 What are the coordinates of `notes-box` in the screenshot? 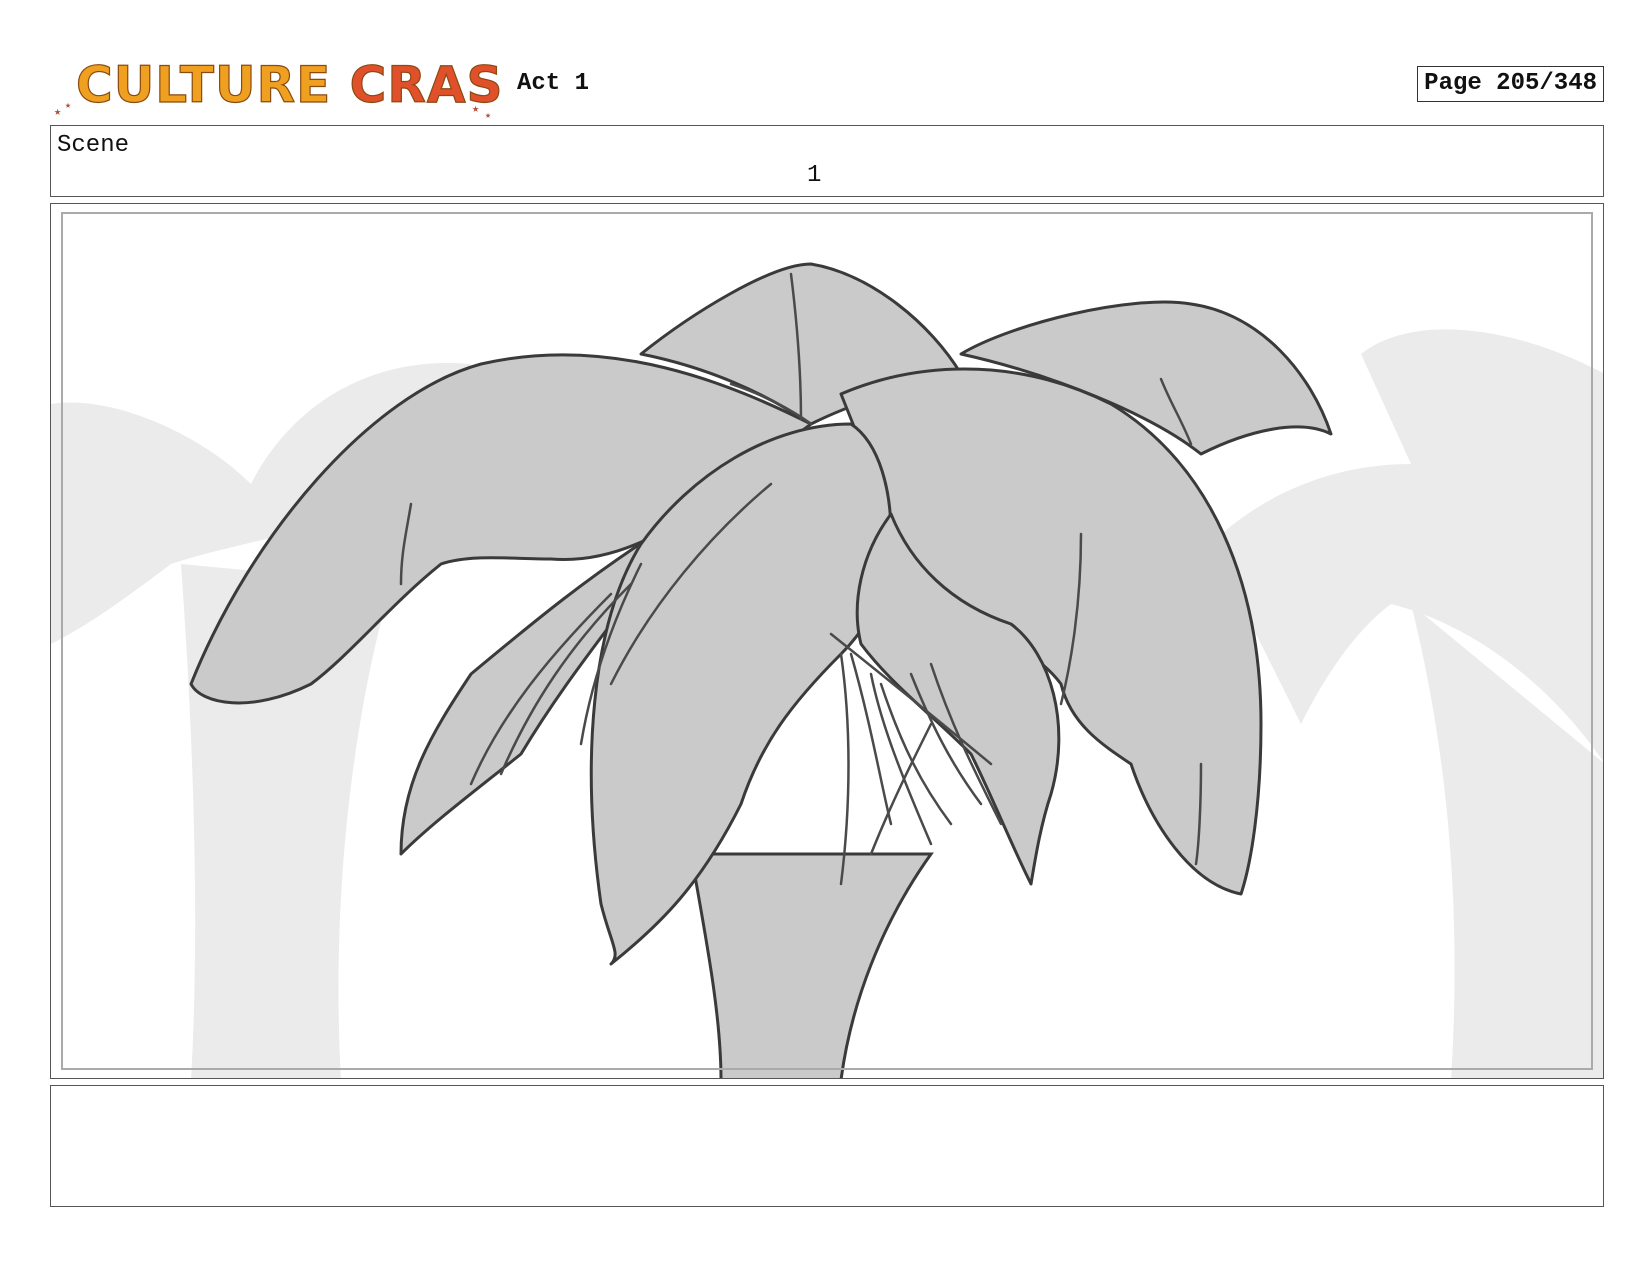 It's located at (827, 1146).